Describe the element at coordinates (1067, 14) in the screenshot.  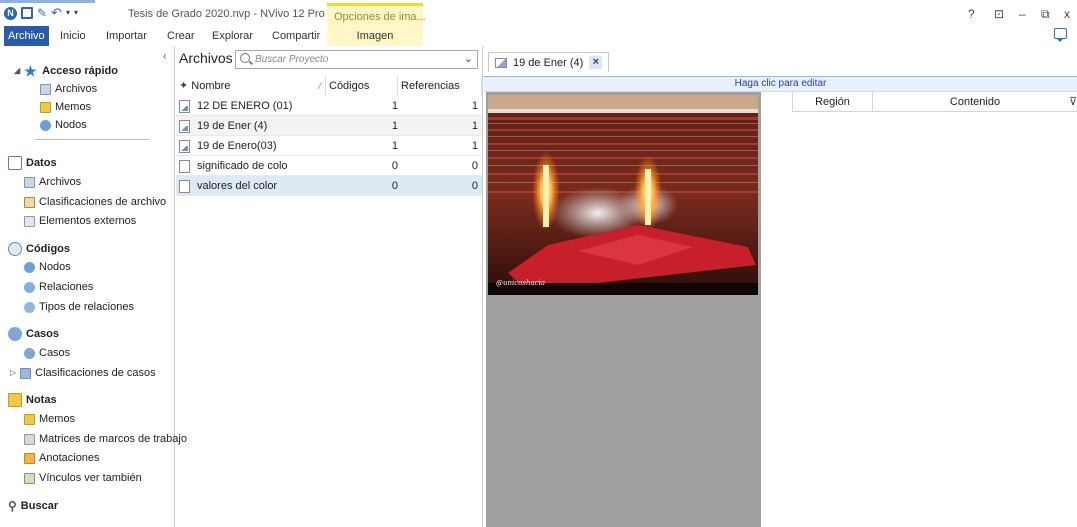
I see `close-window-button: x` at that location.